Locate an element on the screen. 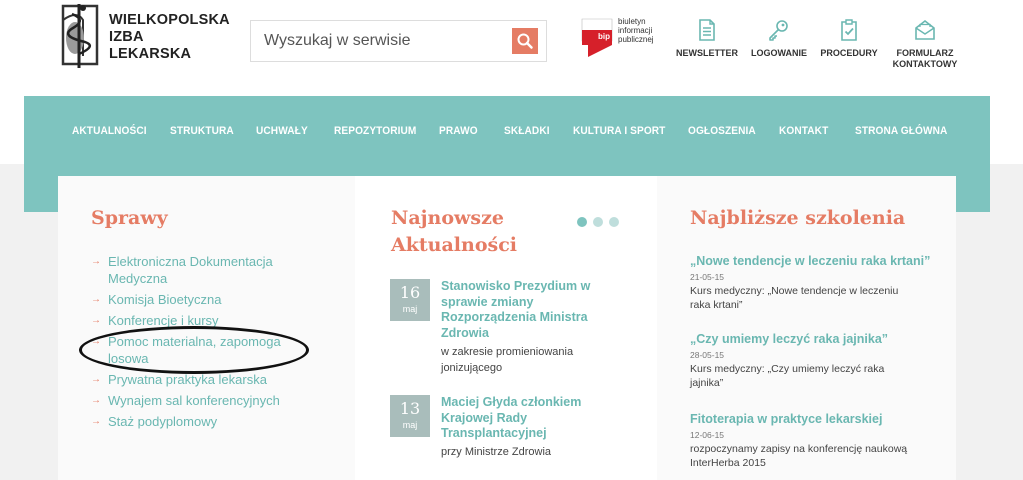  envelope-icon is located at coordinates (925, 29).